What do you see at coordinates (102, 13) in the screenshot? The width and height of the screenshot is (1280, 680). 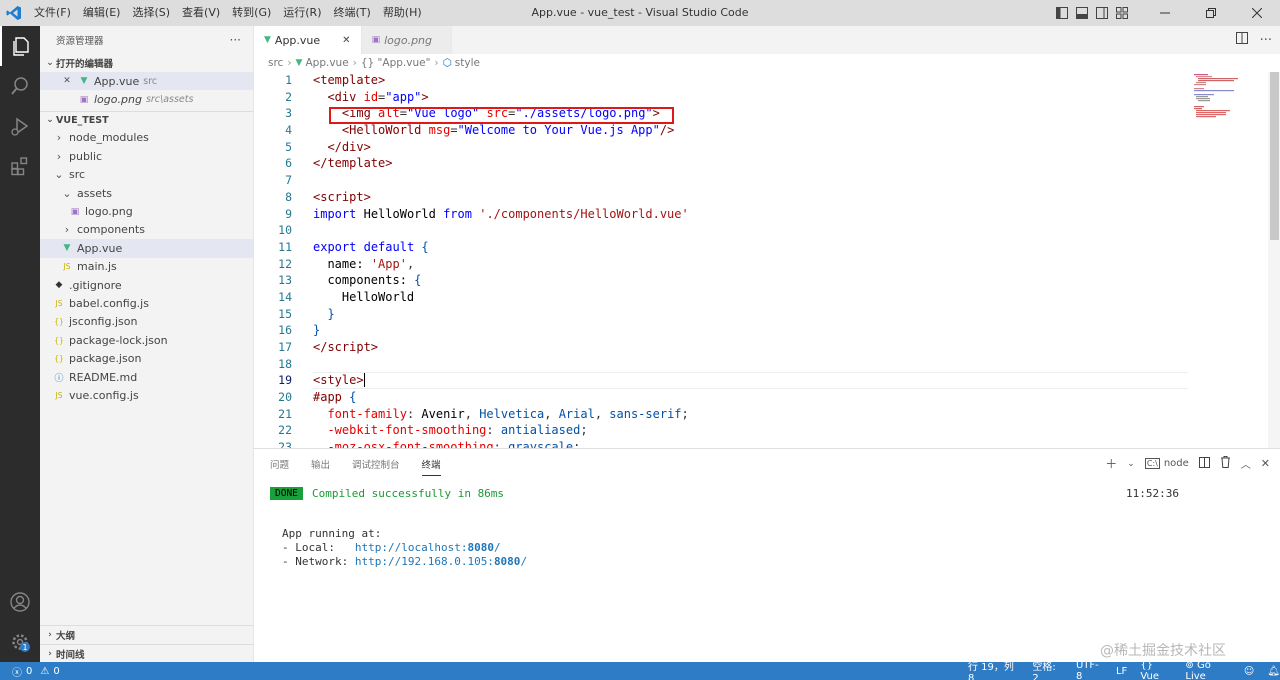 I see `menu-item: 编辑(E)` at bounding box center [102, 13].